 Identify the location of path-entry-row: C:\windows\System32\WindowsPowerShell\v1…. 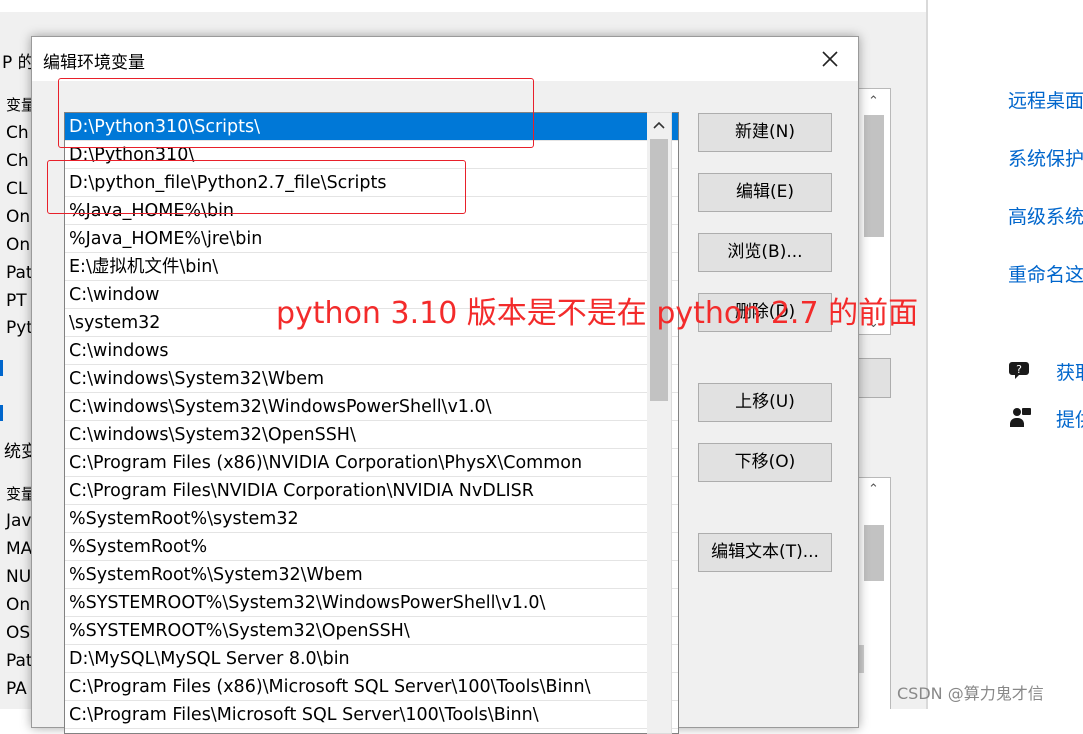
(371, 407).